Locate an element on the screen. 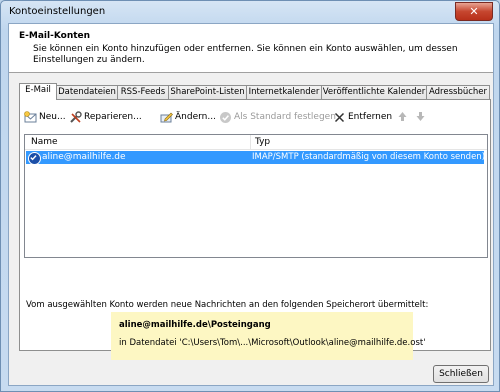 This screenshot has height=392, width=500. list-header: Name Typ is located at coordinates (256, 142).